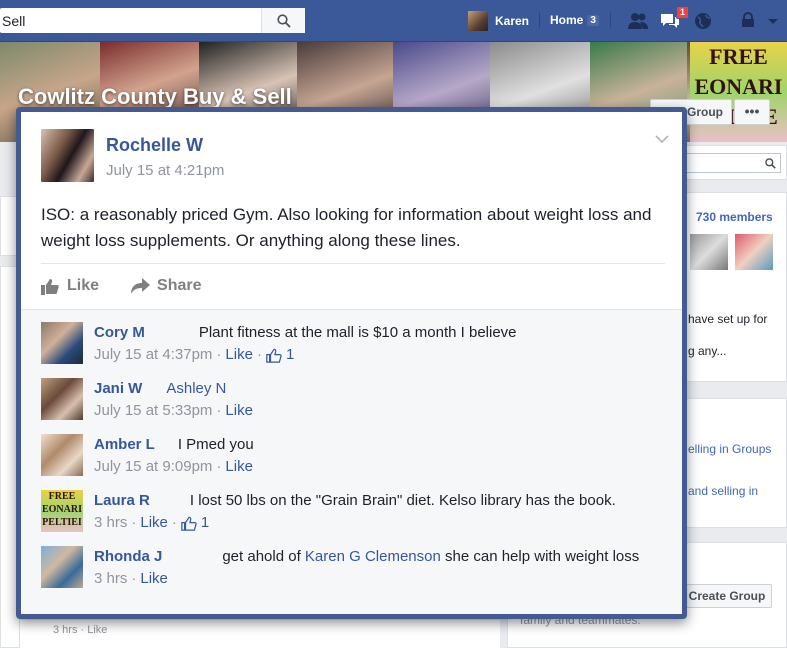  Describe the element at coordinates (512, 21) in the screenshot. I see `user-name: Karen` at that location.